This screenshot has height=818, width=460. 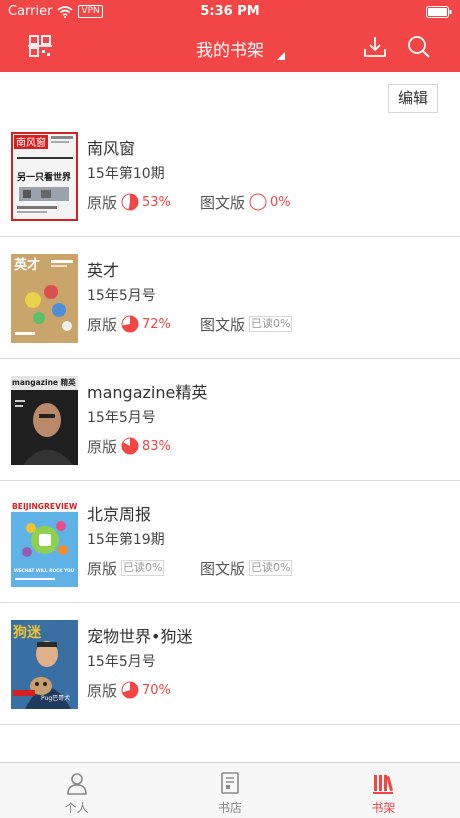 What do you see at coordinates (230, 664) in the screenshot?
I see `shelf-item: 狗迷 Pug巴哥犬 宠物世界•狗迷 15年5月号 原版 70%` at bounding box center [230, 664].